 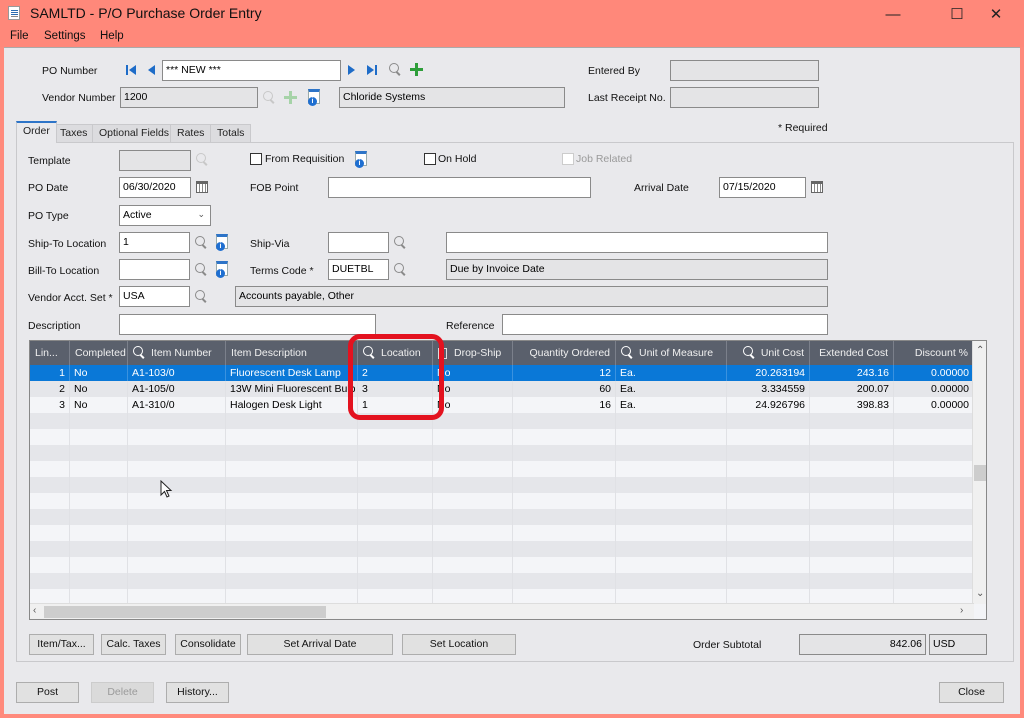 What do you see at coordinates (351, 70) in the screenshot?
I see `next-record-icon` at bounding box center [351, 70].